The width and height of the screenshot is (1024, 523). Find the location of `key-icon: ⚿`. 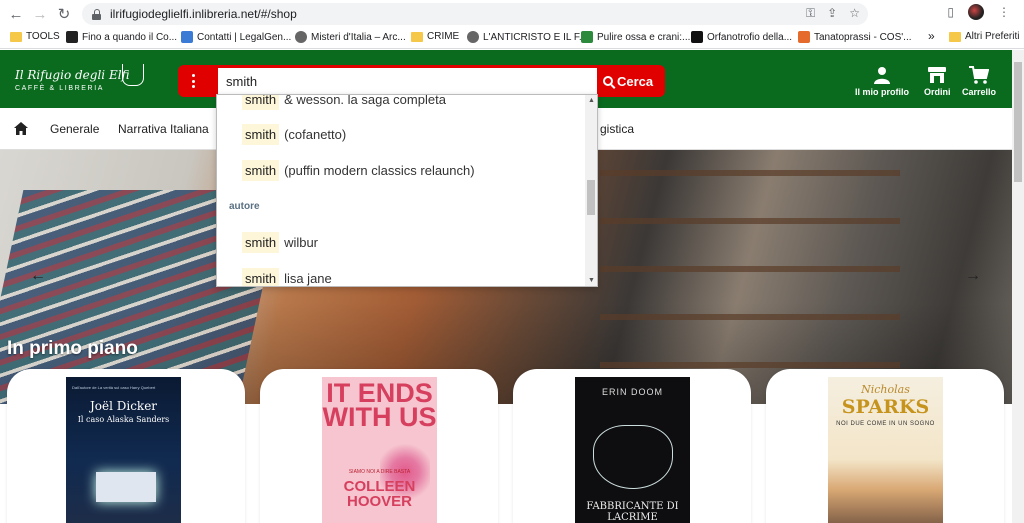

key-icon: ⚿ is located at coordinates (810, 13).